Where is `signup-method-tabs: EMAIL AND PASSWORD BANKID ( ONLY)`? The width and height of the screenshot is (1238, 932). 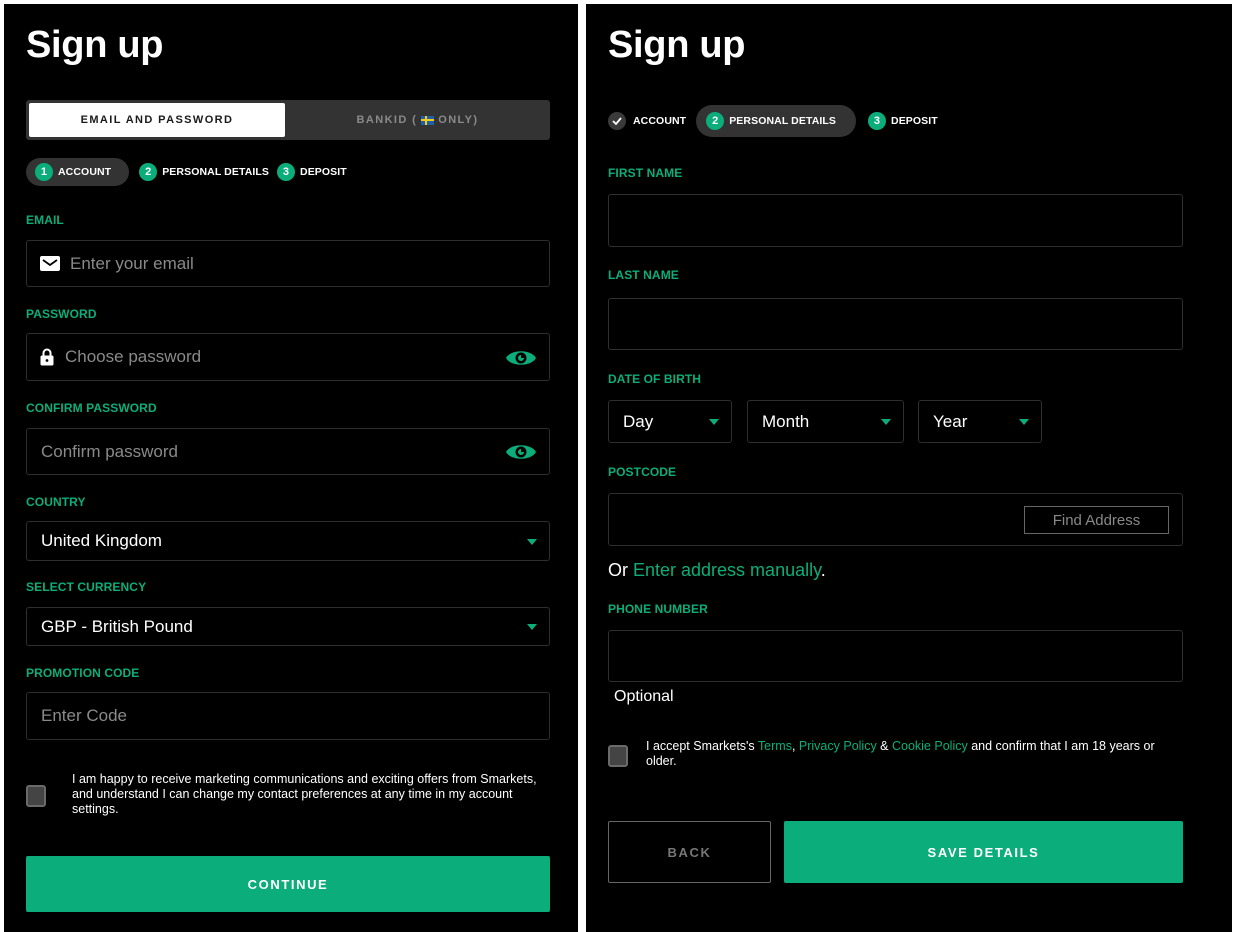 signup-method-tabs: EMAIL AND PASSWORD BANKID ( ONLY) is located at coordinates (288, 120).